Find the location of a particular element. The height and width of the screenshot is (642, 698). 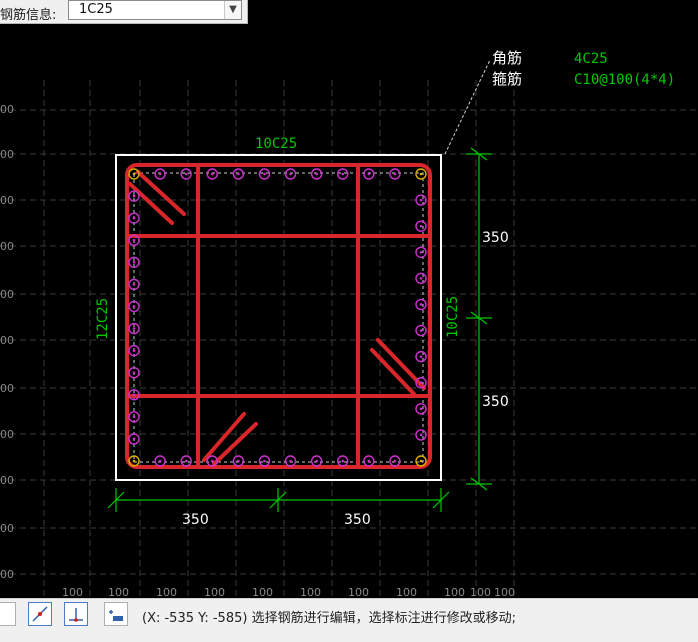

dim-right-lower: 350 is located at coordinates (495, 402).